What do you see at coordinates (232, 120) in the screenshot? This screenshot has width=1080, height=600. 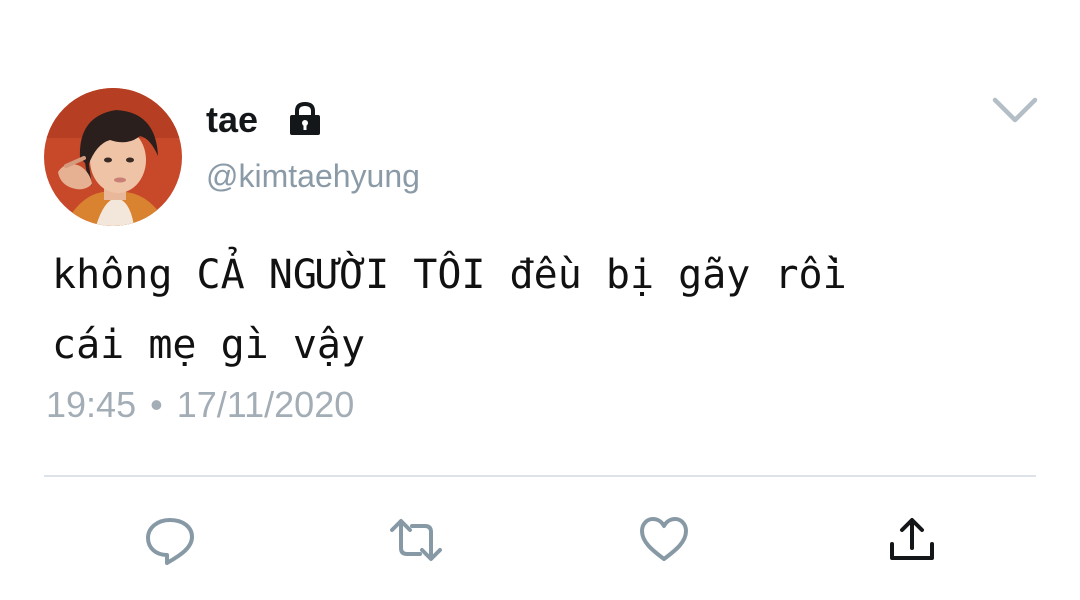 I see `display-name: tae` at bounding box center [232, 120].